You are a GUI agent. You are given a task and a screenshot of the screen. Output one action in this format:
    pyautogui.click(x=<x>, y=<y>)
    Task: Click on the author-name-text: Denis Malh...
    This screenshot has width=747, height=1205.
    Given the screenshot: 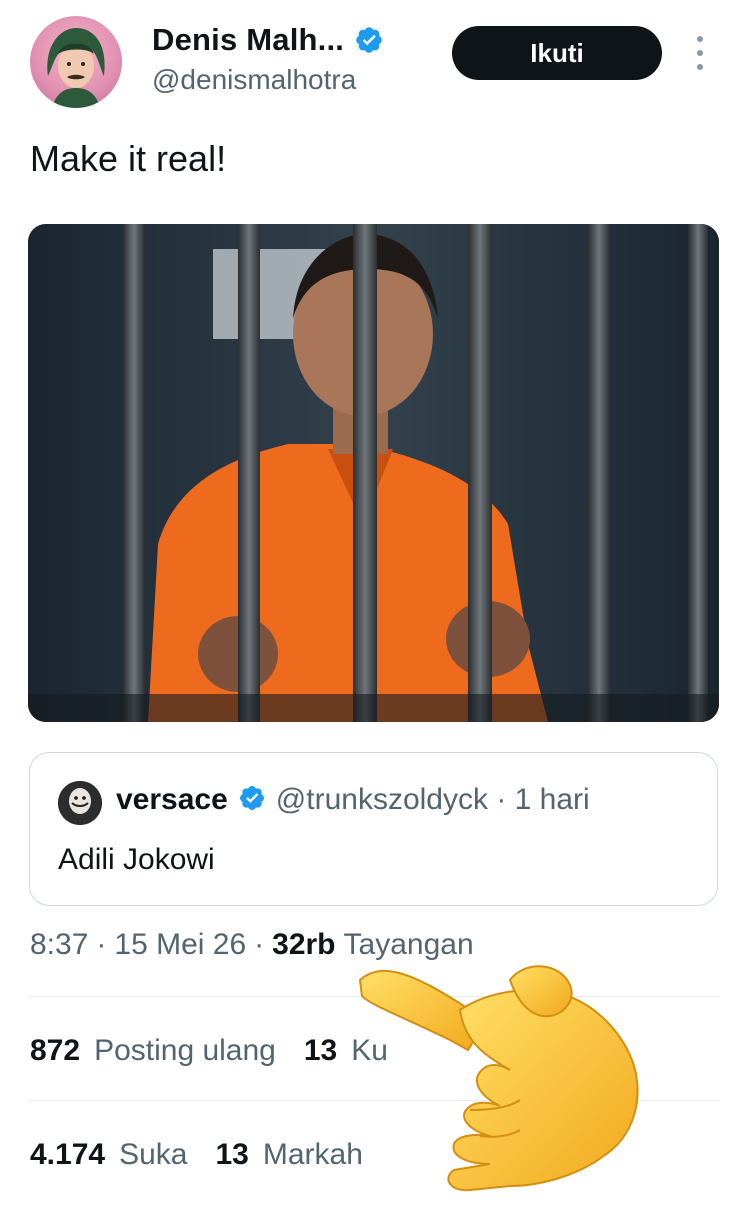 What is the action you would take?
    pyautogui.click(x=248, y=39)
    